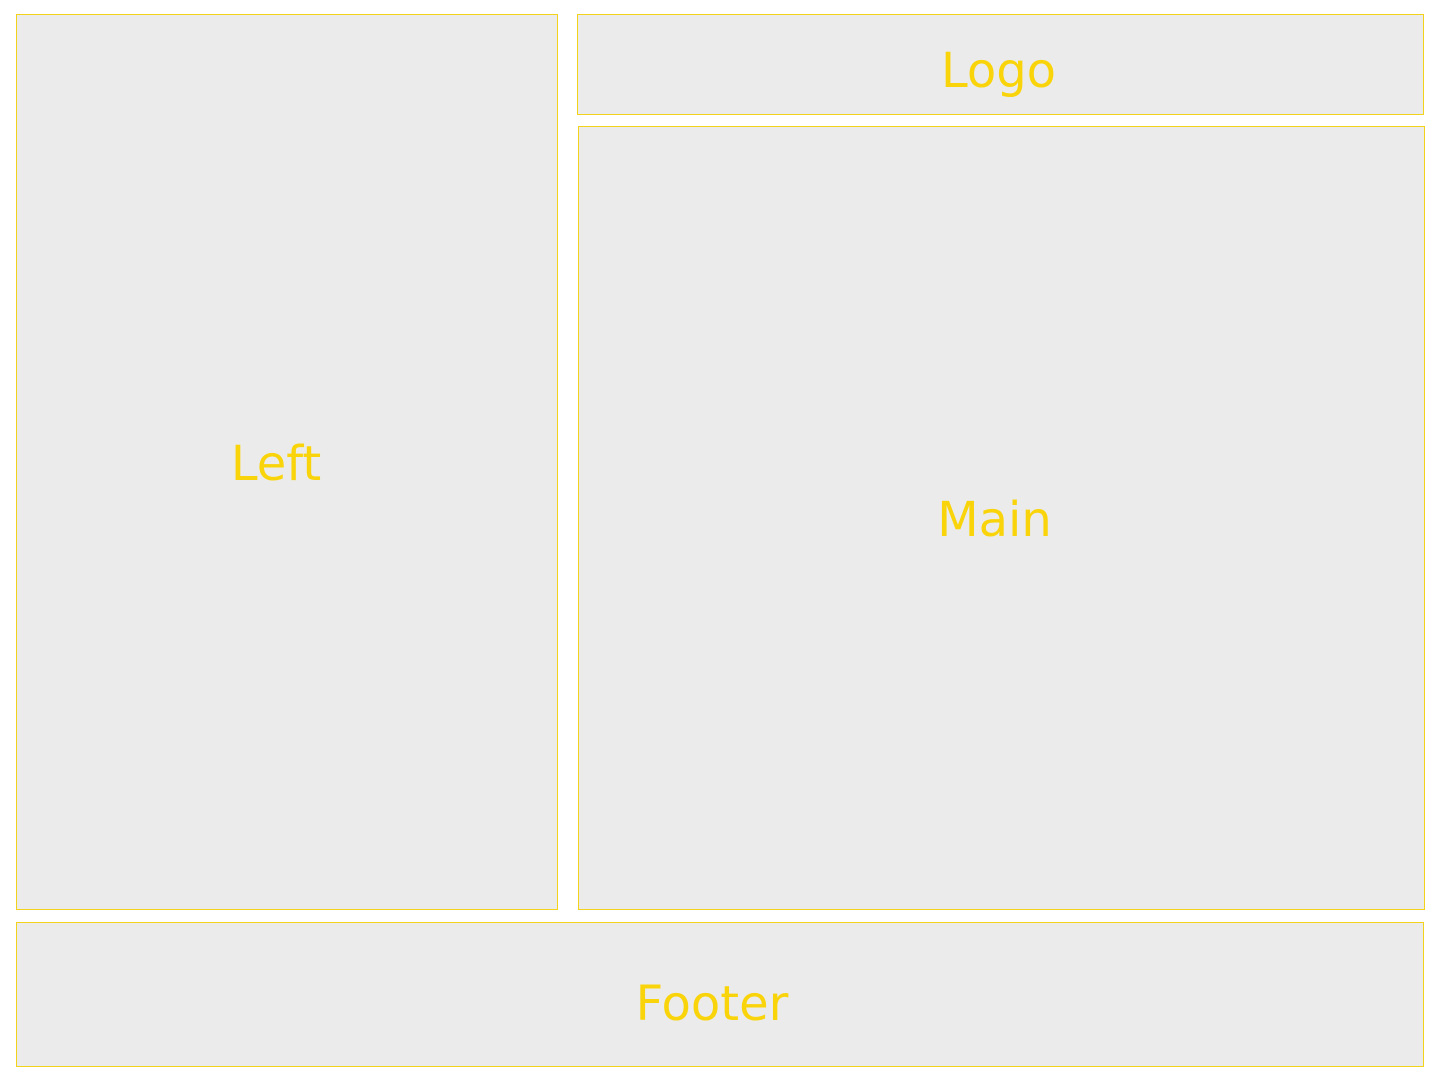 Image resolution: width=1440 pixels, height=1083 pixels. I want to click on main-panel-label: Main, so click(994, 520).